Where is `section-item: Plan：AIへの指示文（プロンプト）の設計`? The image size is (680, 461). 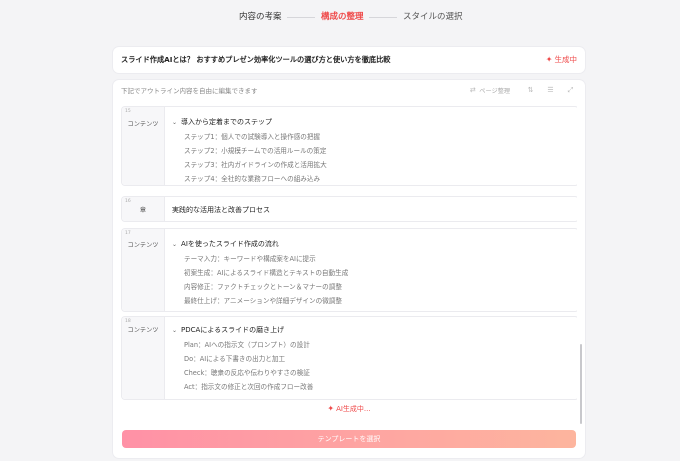
section-item: Plan：AIへの指示文（プロンプト）の設計 is located at coordinates (247, 344).